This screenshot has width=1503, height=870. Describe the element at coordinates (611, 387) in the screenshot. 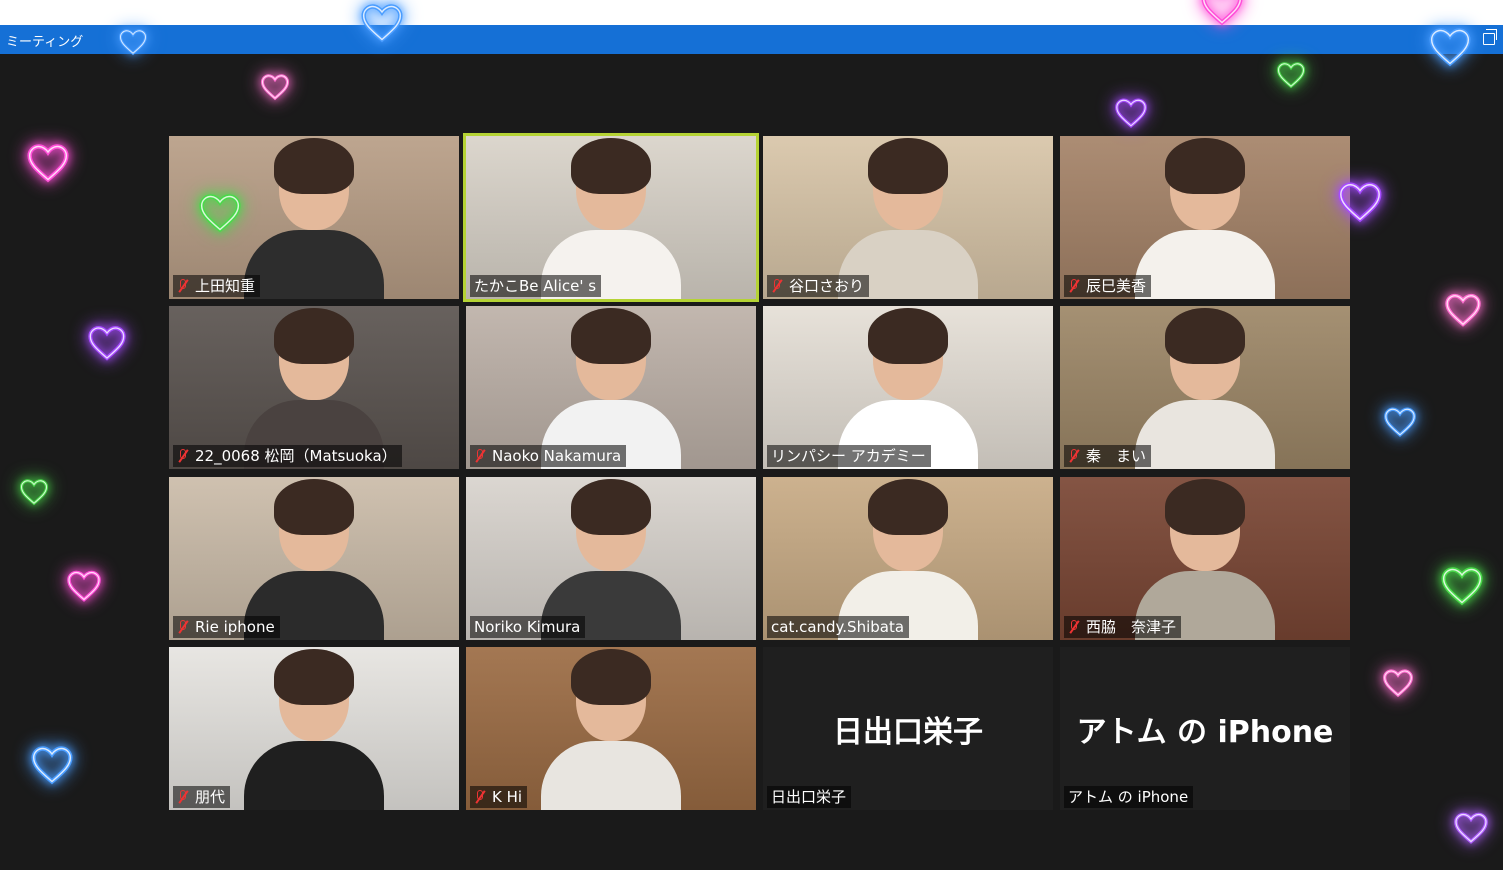

I see `participant-tile: Naoko Nakamura` at that location.